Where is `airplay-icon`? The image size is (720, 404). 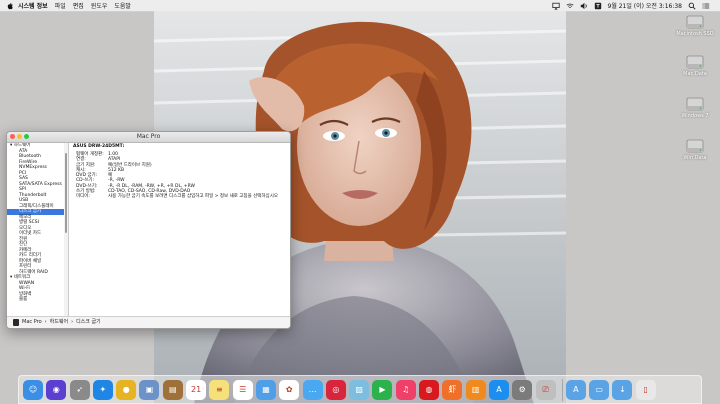
airplay-icon is located at coordinates (555, 6).